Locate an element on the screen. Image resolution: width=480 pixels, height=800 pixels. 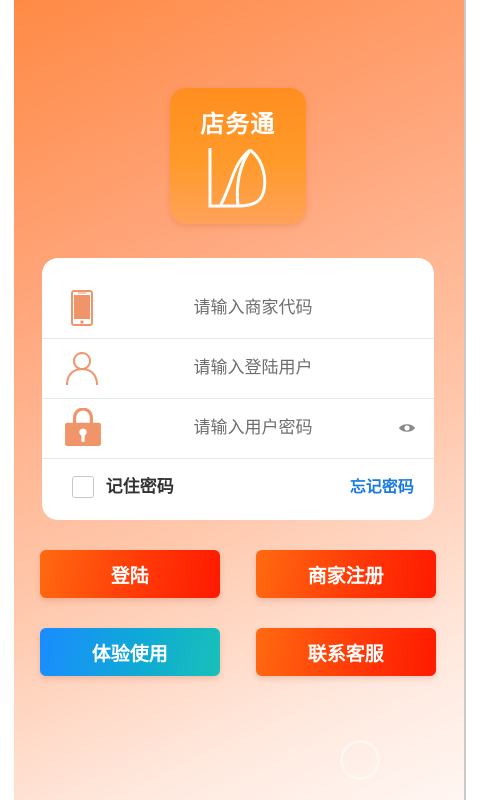
remember-label: 记住密码 is located at coordinates (140, 487).